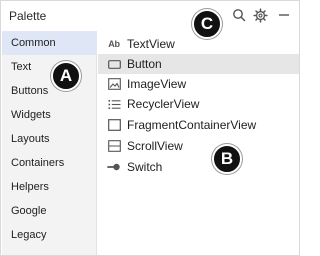 This screenshot has height=256, width=320. I want to click on category-label: Buttons, so click(30, 91).